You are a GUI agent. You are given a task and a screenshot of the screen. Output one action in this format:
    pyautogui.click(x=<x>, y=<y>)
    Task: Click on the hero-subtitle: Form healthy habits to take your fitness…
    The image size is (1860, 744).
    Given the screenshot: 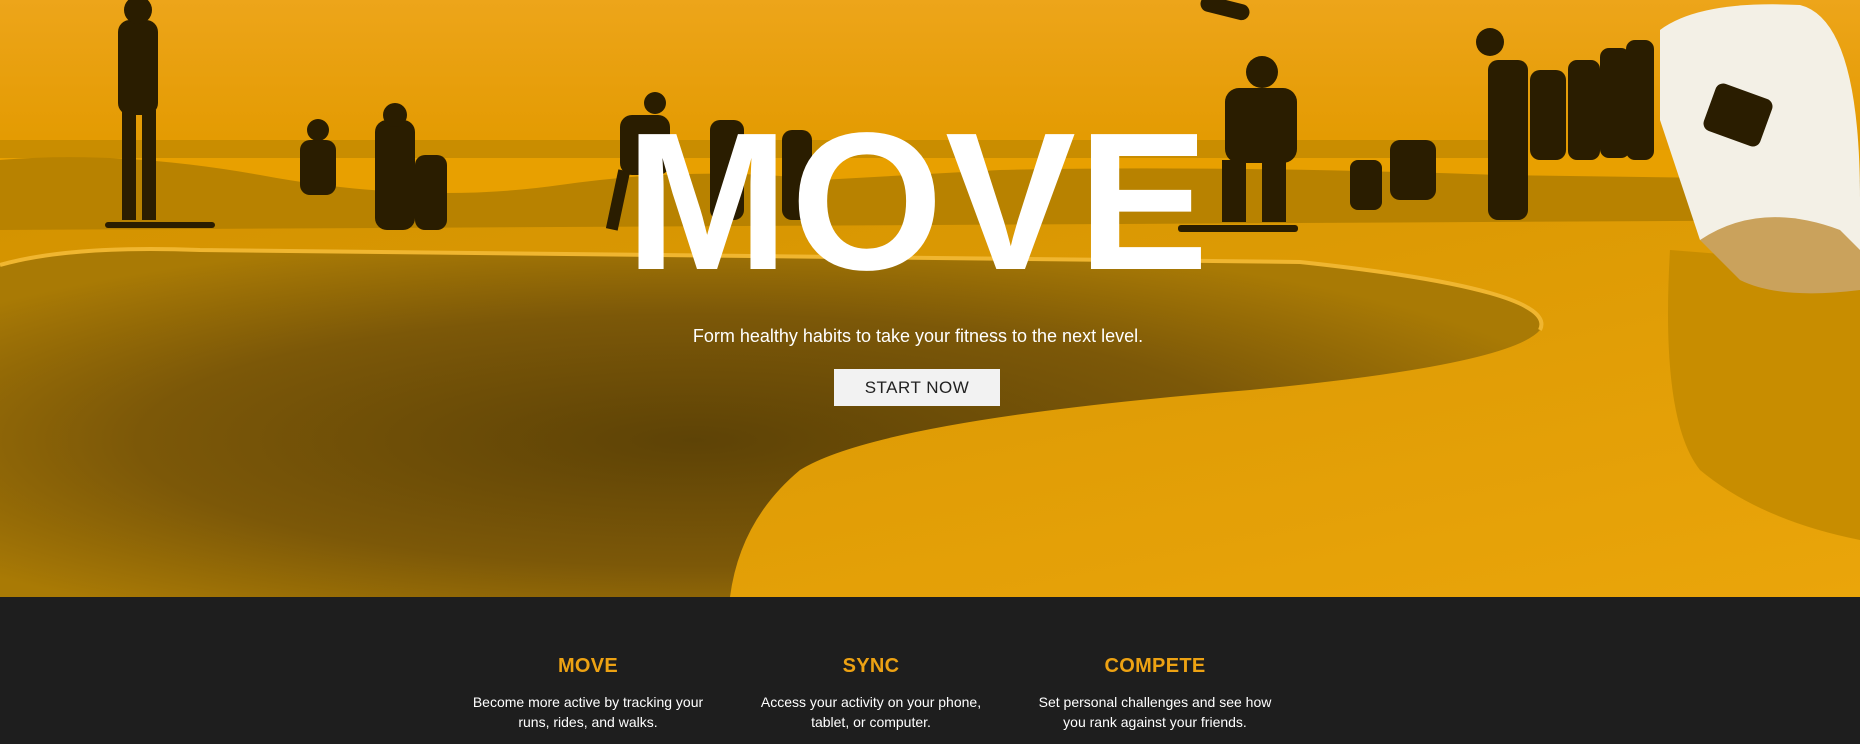 What is the action you would take?
    pyautogui.click(x=918, y=336)
    